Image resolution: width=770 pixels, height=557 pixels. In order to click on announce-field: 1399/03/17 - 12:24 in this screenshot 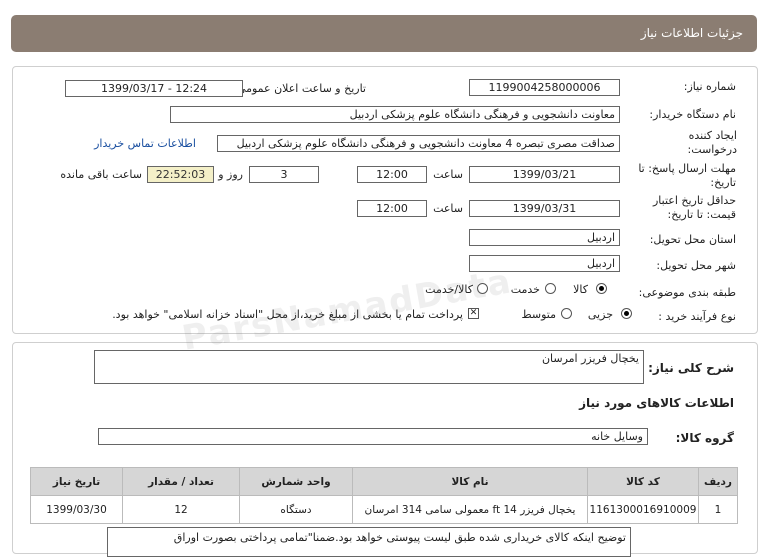, I will do `click(154, 88)`.